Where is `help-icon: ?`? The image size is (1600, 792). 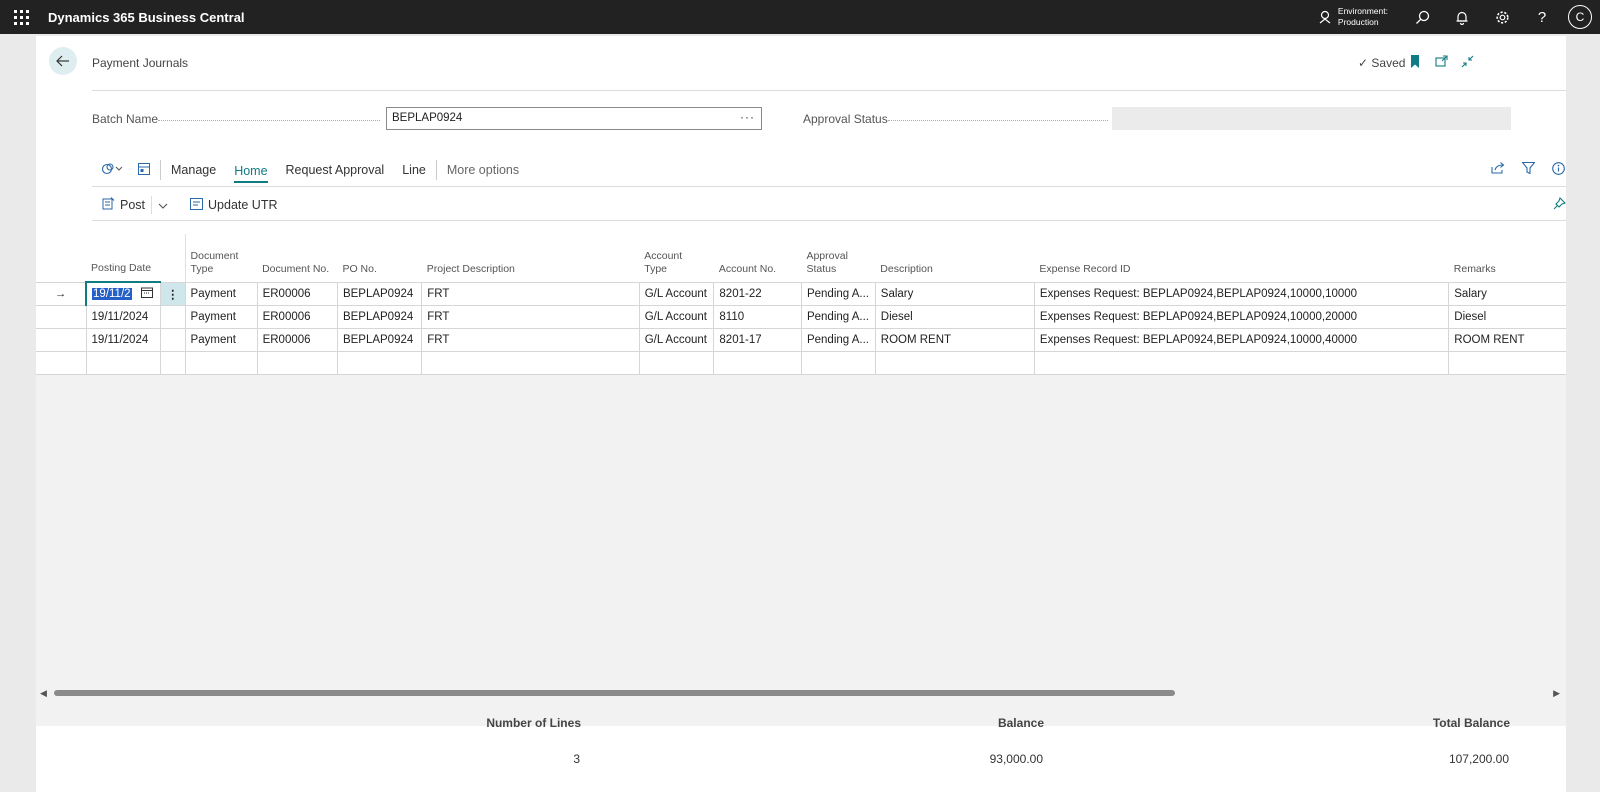
help-icon: ? is located at coordinates (1542, 17).